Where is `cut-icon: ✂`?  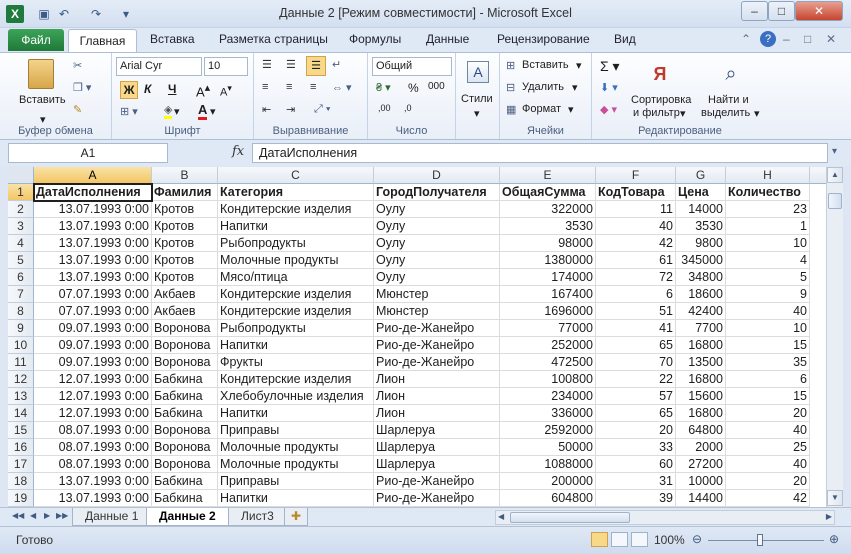 cut-icon: ✂ is located at coordinates (77, 65).